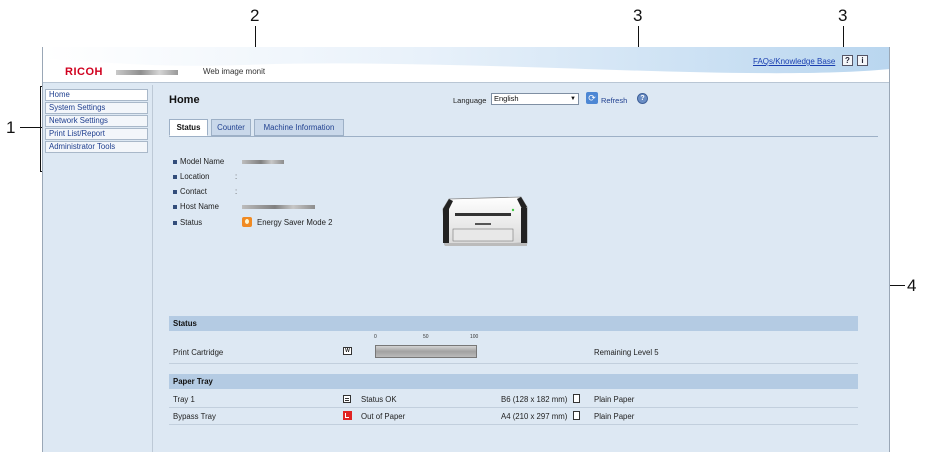 The image size is (928, 452). Describe the element at coordinates (31, 127) in the screenshot. I see `callout-1-leader` at that location.